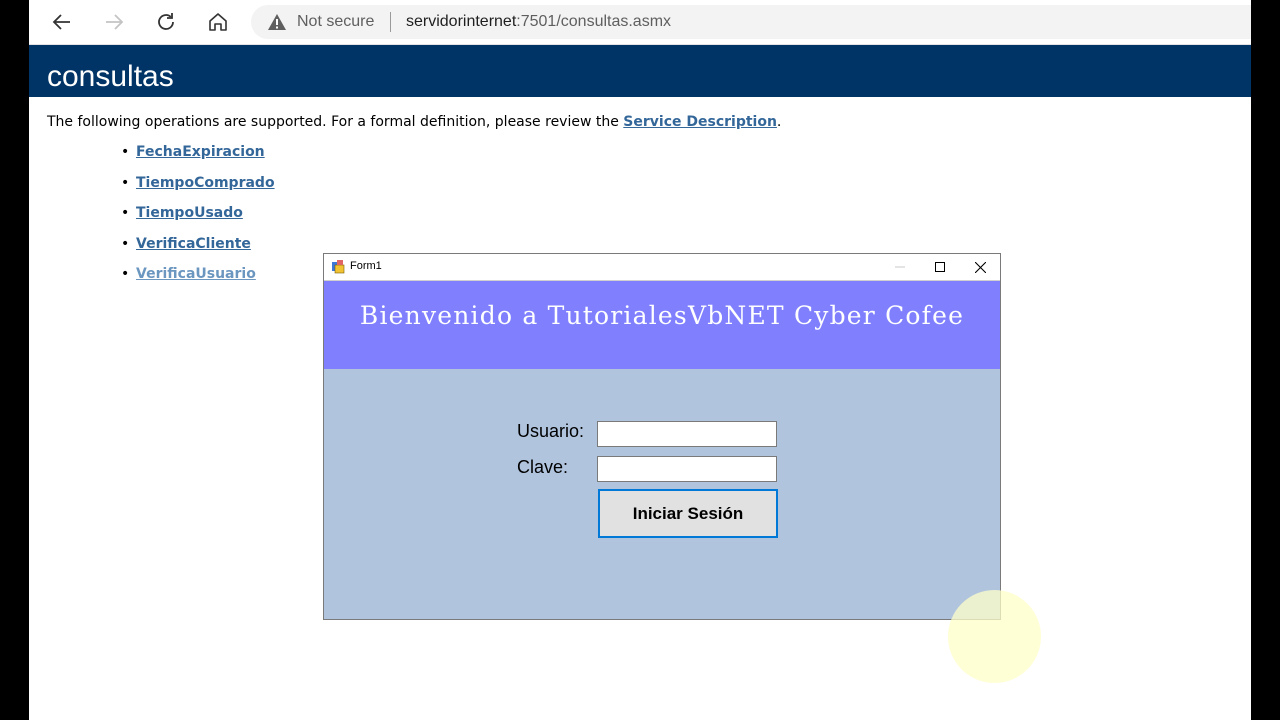  I want to click on home-icon, so click(218, 22).